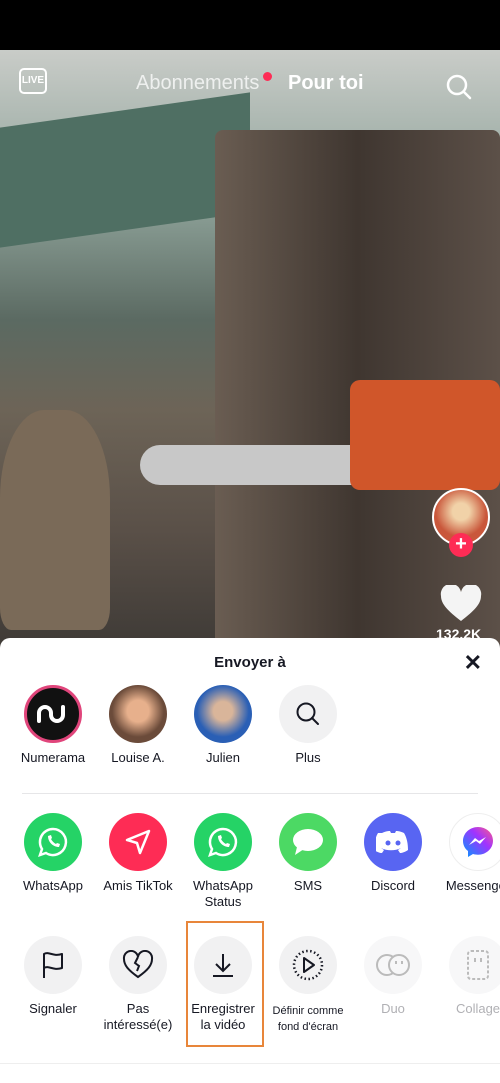 This screenshot has width=500, height=1083. Describe the element at coordinates (461, 604) in the screenshot. I see `like-icon` at that location.